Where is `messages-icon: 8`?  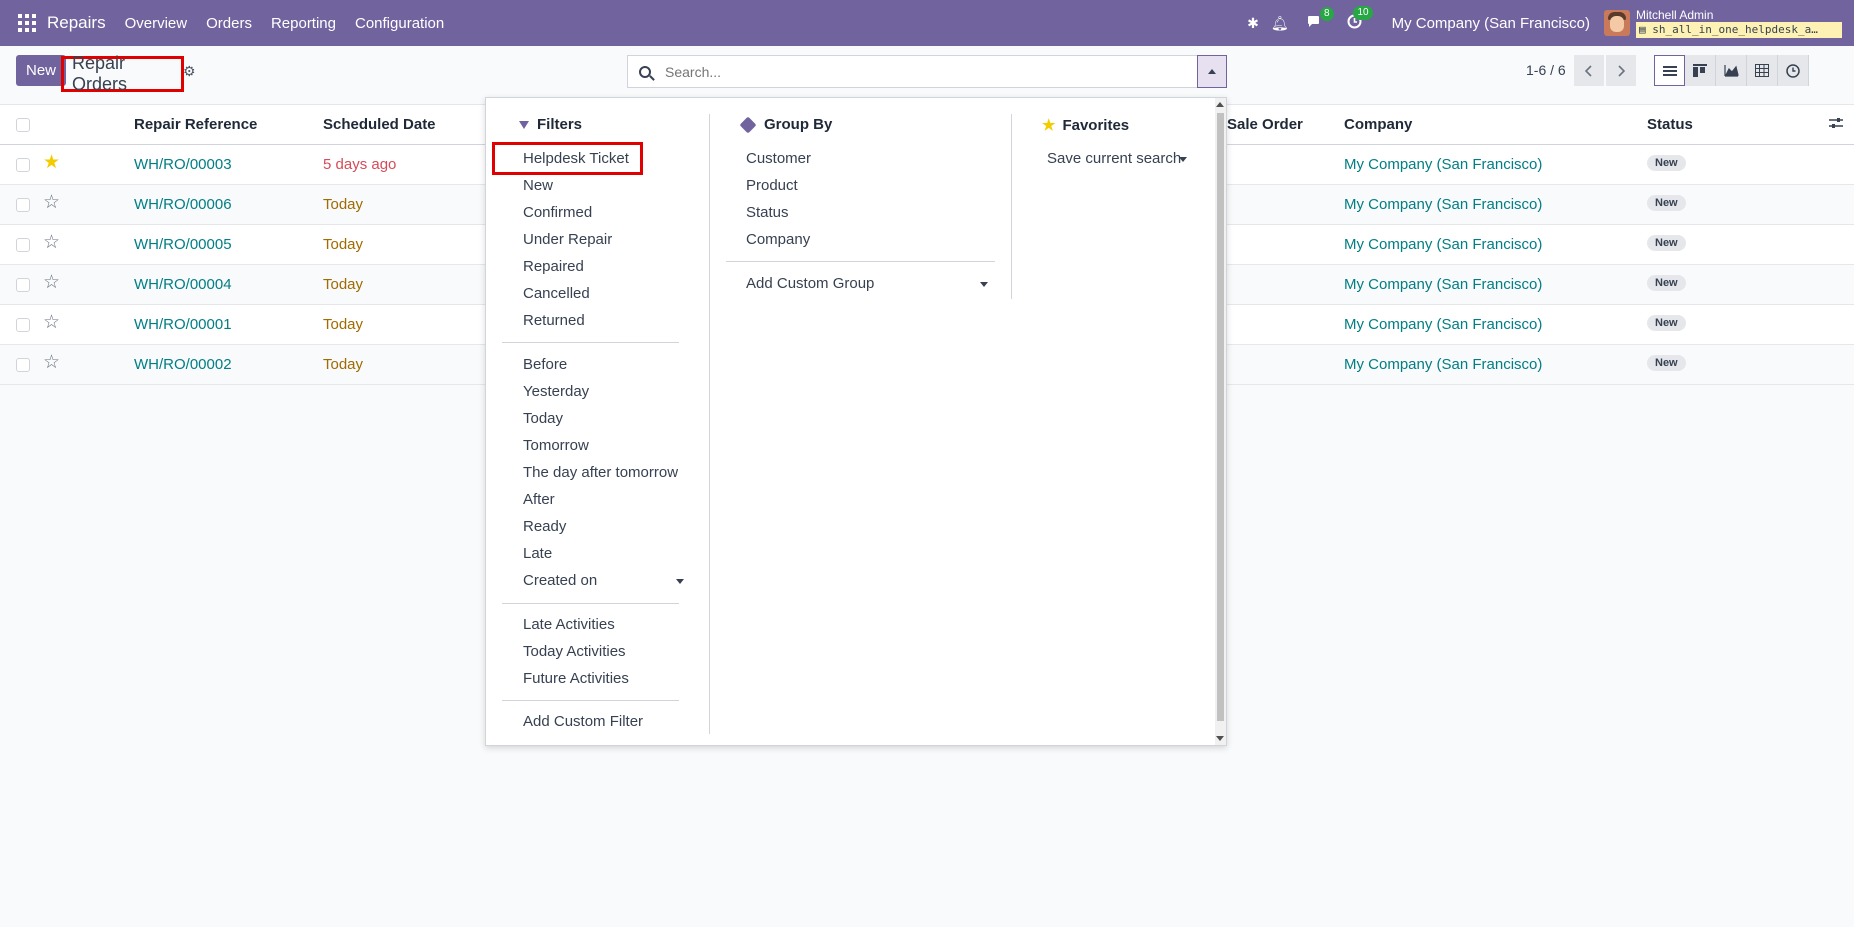
messages-icon: 8 is located at coordinates (1320, 19).